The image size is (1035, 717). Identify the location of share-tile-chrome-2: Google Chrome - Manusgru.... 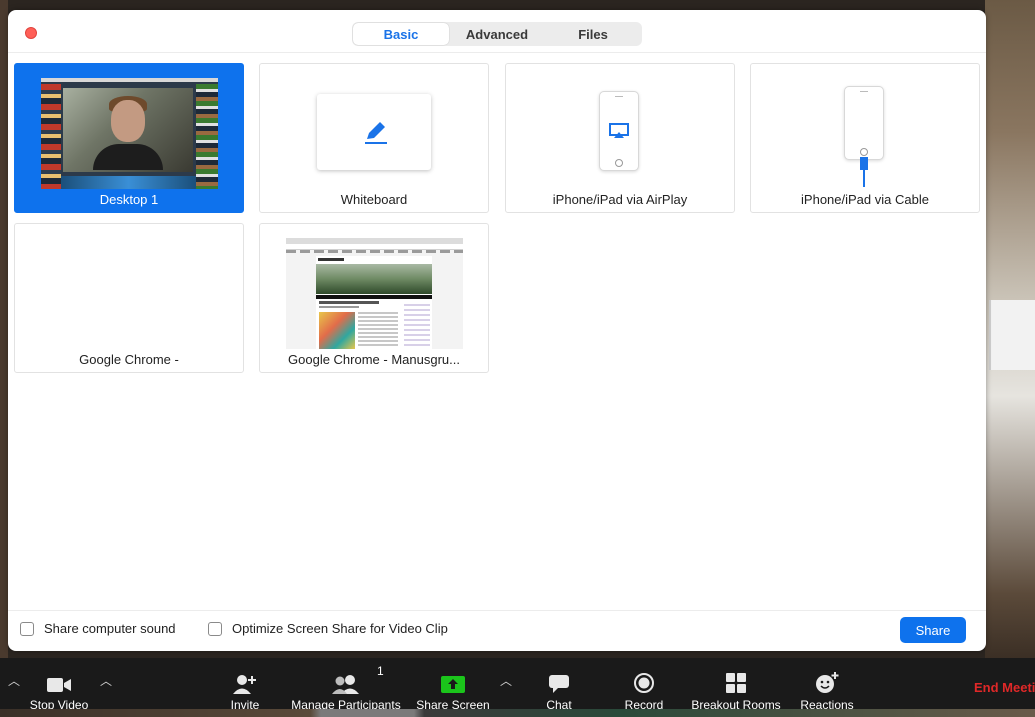
(374, 298).